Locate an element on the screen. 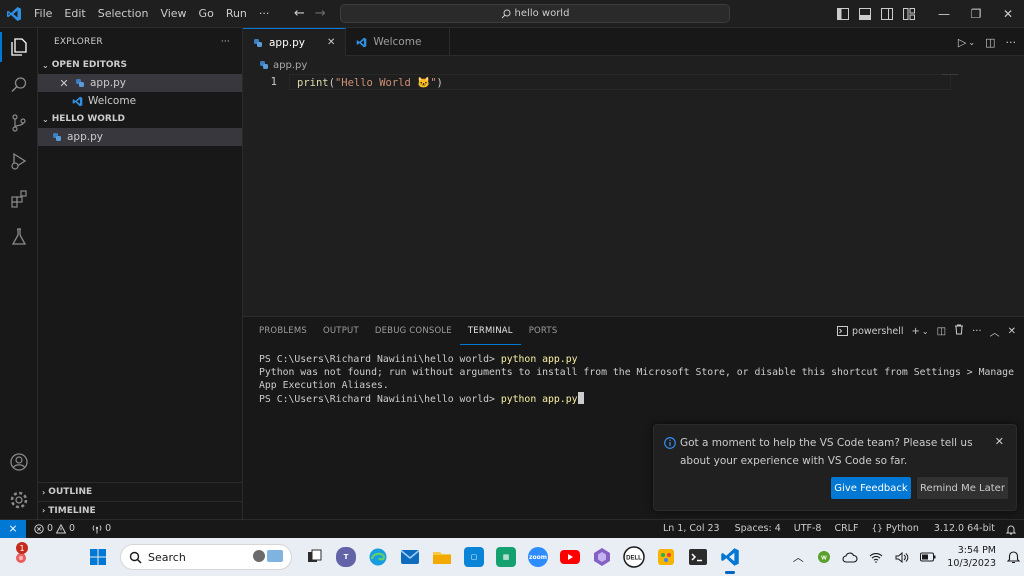 The image size is (1024, 576). new-terminal-icon: + is located at coordinates (916, 331).